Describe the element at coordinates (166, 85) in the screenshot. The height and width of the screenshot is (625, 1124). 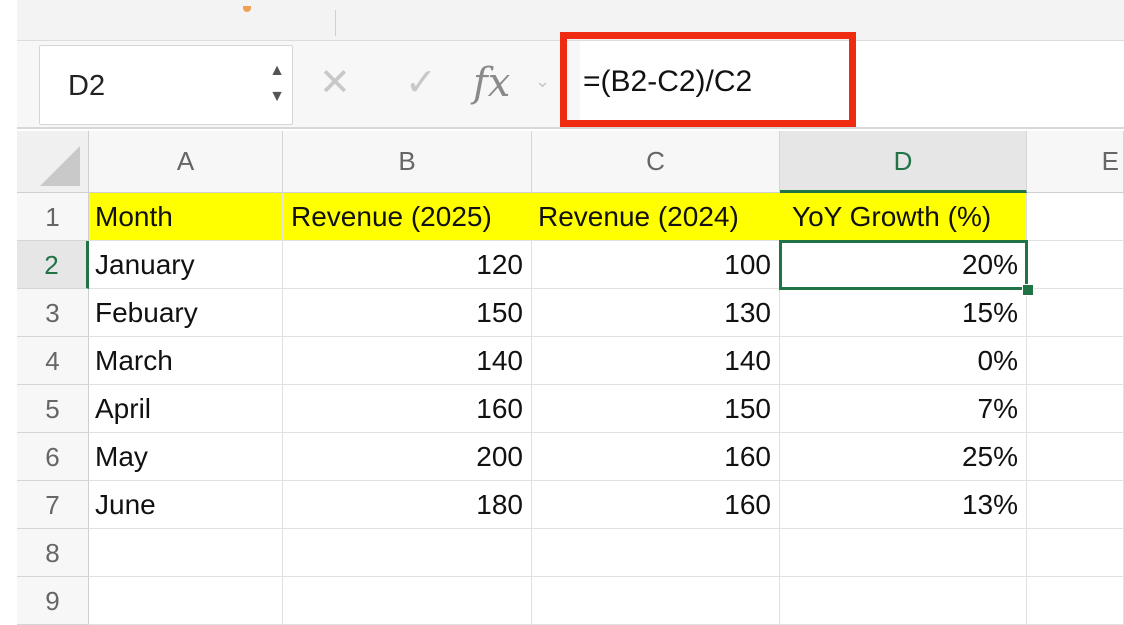
I see `name-box: D2 ▲ ▼` at that location.